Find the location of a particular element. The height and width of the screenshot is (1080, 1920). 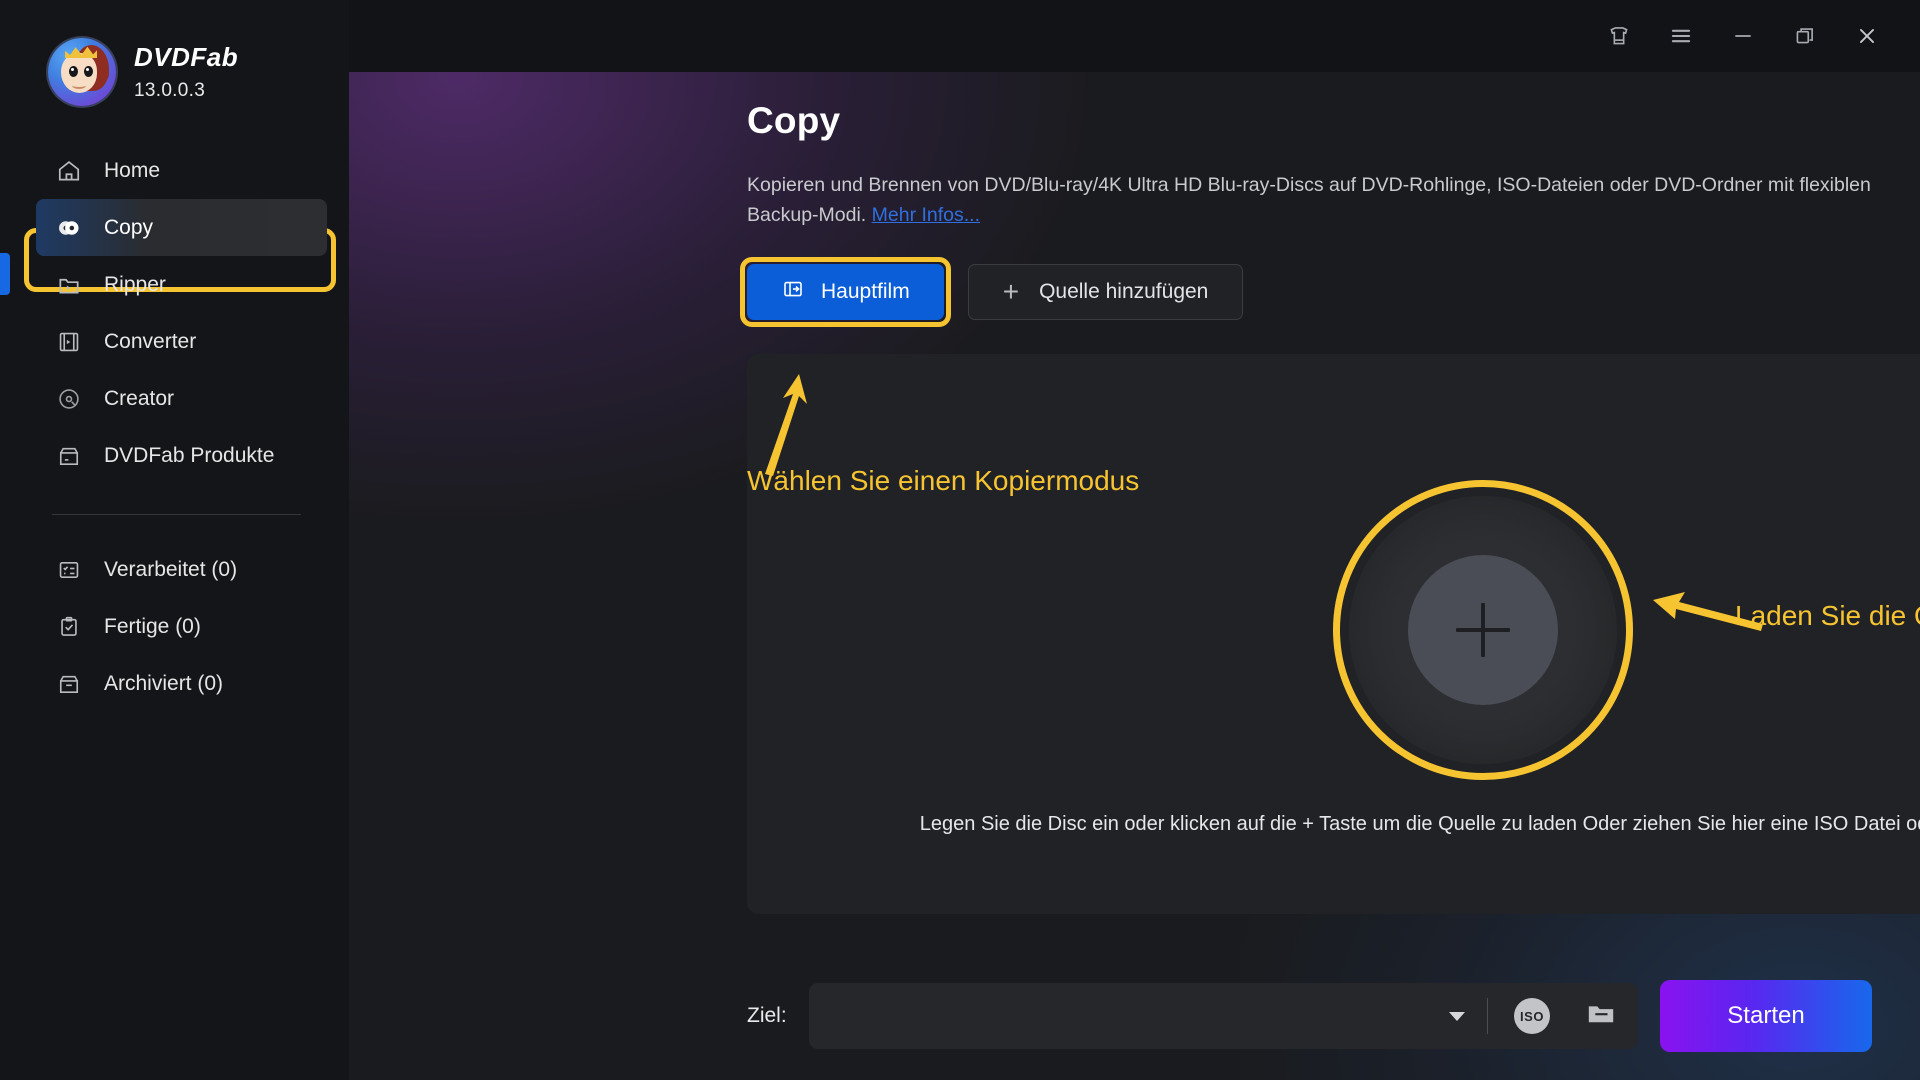

annotation-text-load: Laden Sie die Quelldatei is located at coordinates (1827, 615).